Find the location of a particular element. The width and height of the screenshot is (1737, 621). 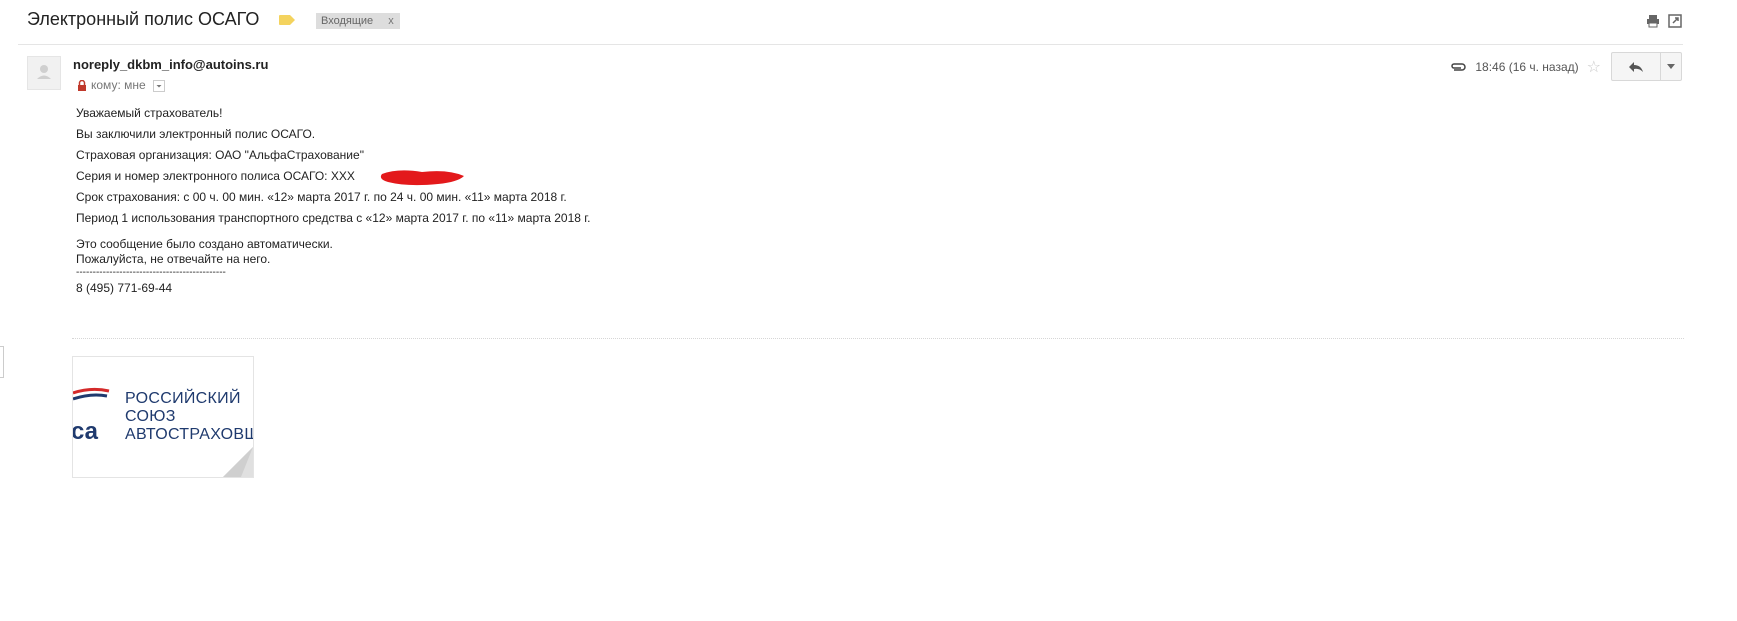

message-actions: 18:46 (16 ч. назад) ☆ is located at coordinates (1565, 66).